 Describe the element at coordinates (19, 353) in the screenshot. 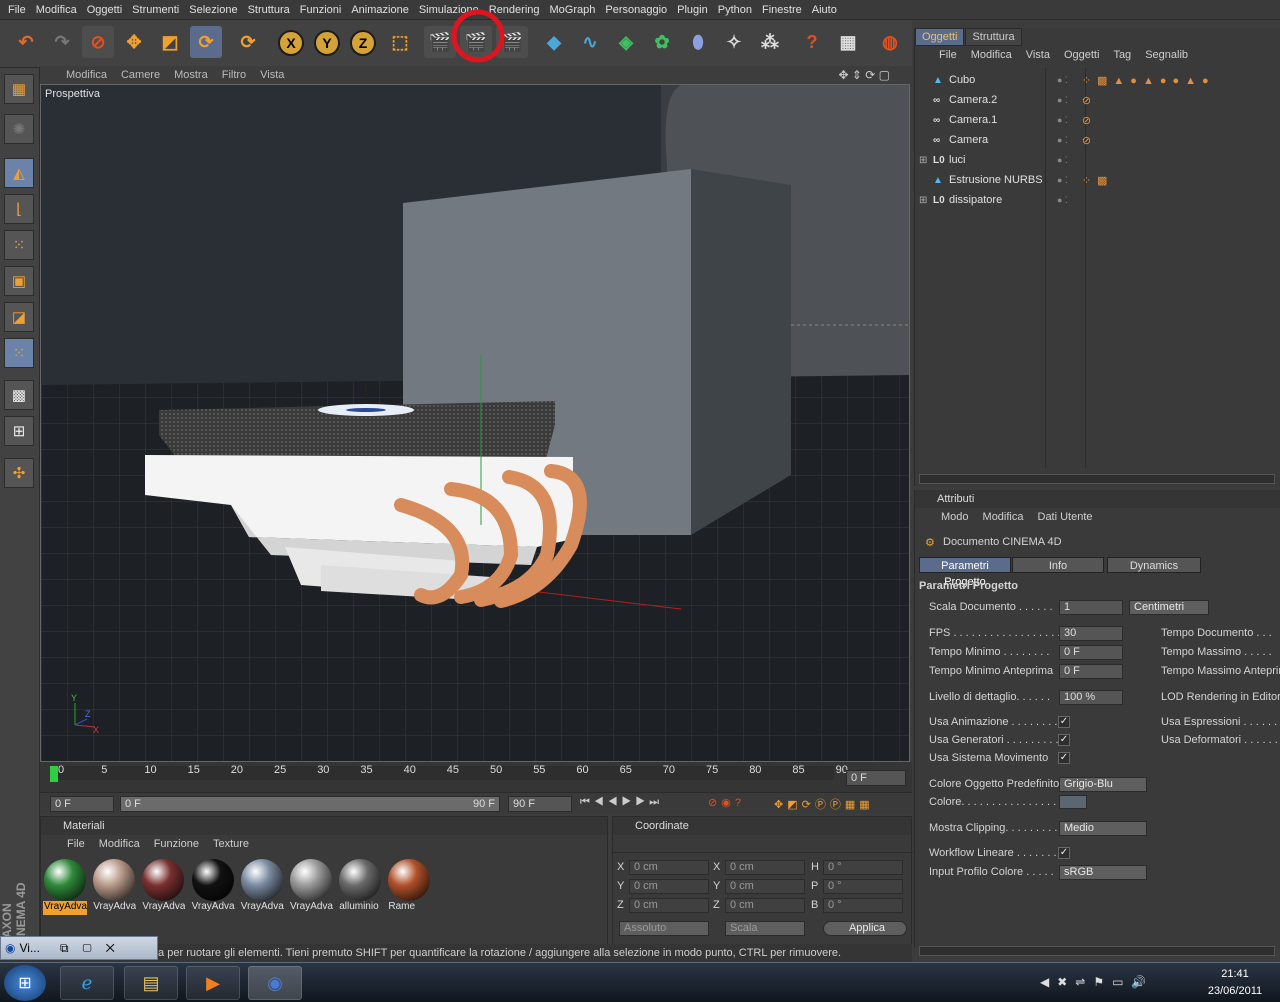

I see `animation-mode-icon: ⁙` at that location.